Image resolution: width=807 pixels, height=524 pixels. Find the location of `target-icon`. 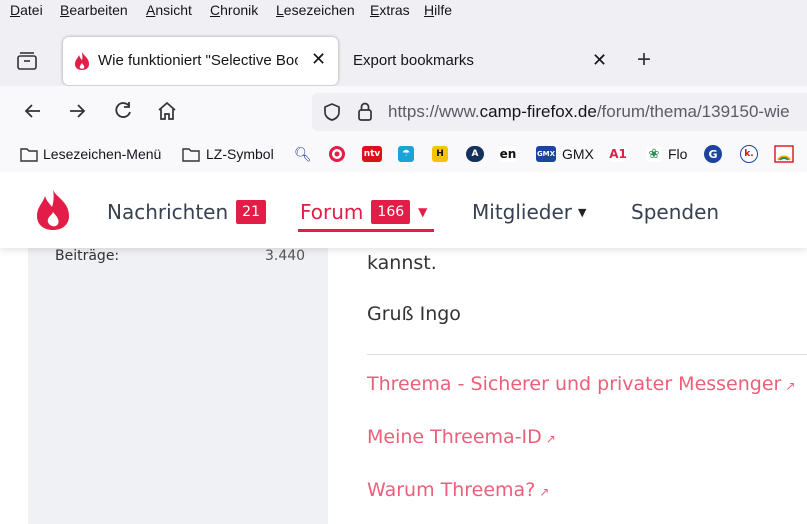

target-icon is located at coordinates (337, 154).